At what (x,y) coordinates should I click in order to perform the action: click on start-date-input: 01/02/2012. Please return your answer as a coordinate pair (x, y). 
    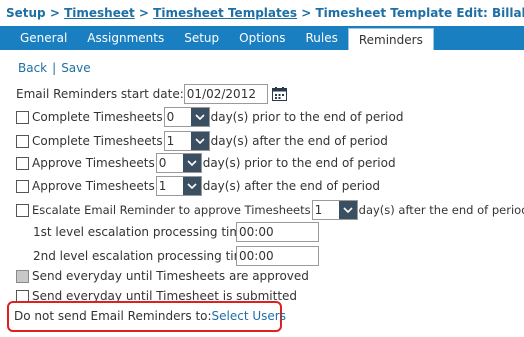
    Looking at the image, I should click on (225, 94).